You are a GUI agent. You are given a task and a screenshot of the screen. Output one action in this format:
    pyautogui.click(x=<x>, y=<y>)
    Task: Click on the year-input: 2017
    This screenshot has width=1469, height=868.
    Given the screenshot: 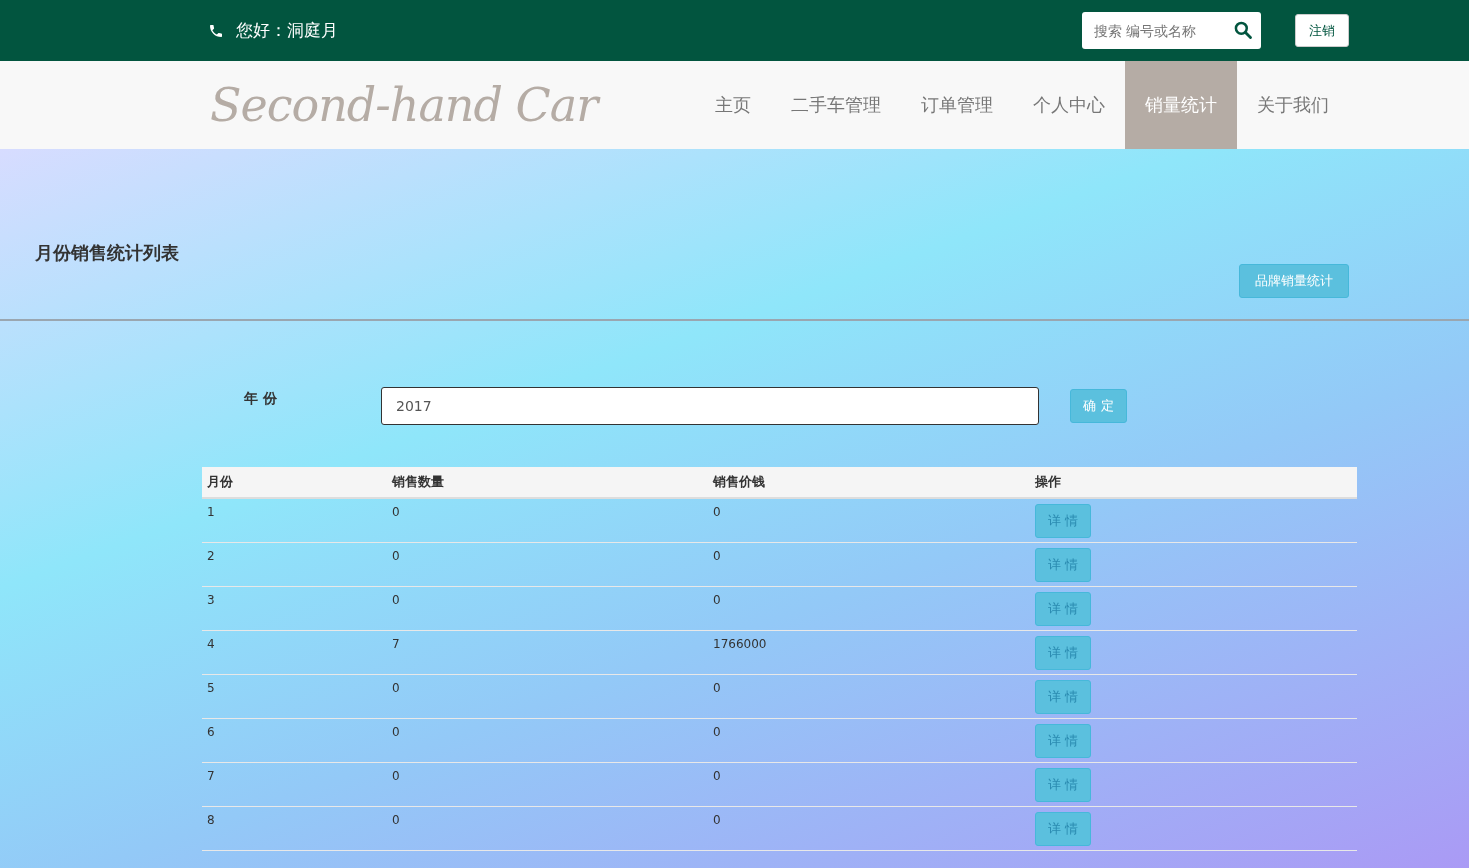 What is the action you would take?
    pyautogui.click(x=710, y=406)
    